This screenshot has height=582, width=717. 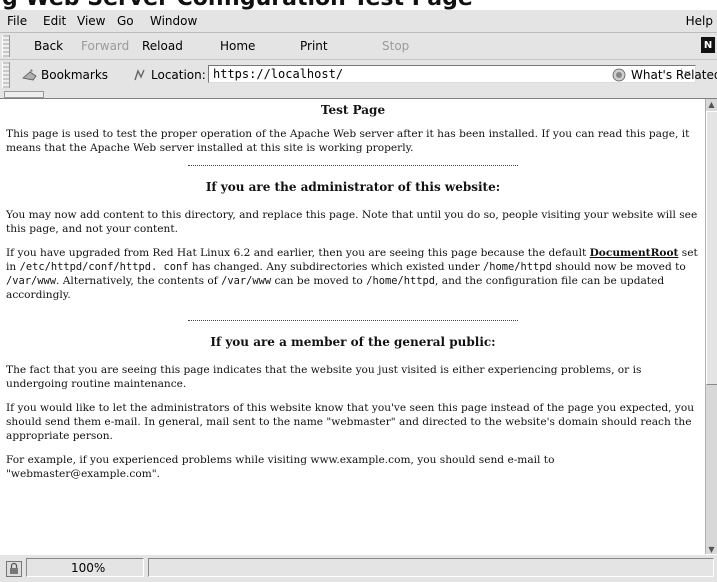 I want to click on location-label-group: Location:, so click(x=169, y=75).